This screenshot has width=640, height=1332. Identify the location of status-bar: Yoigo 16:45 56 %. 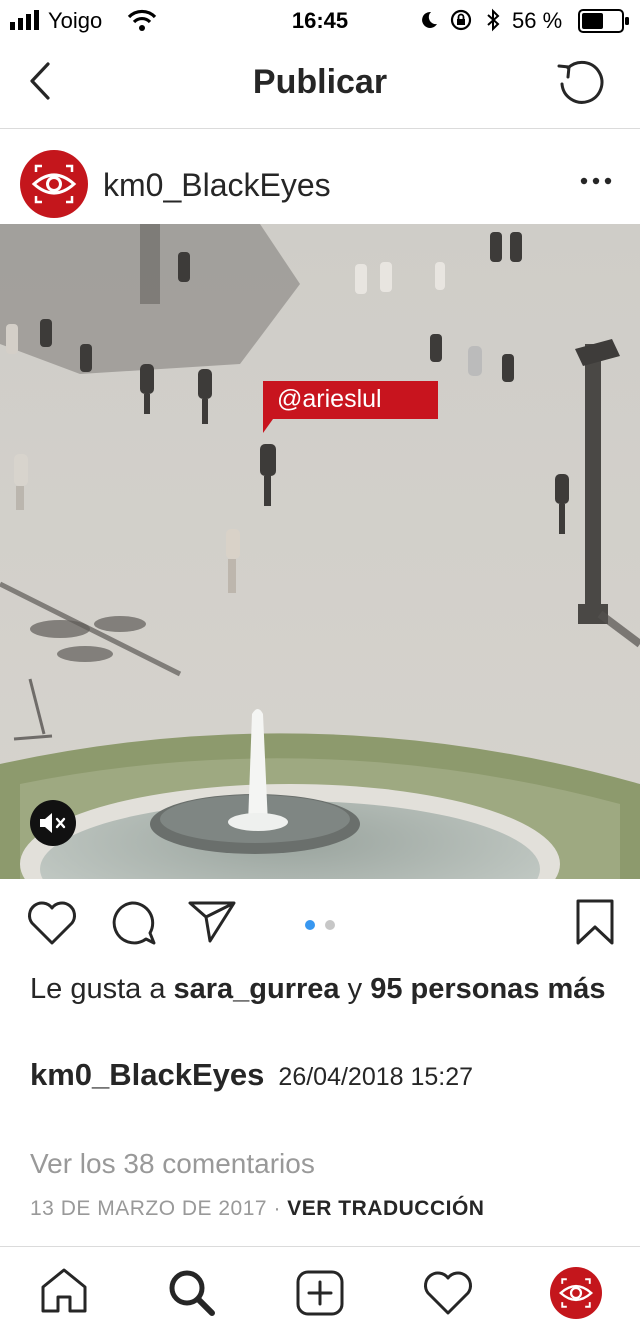
(320, 20).